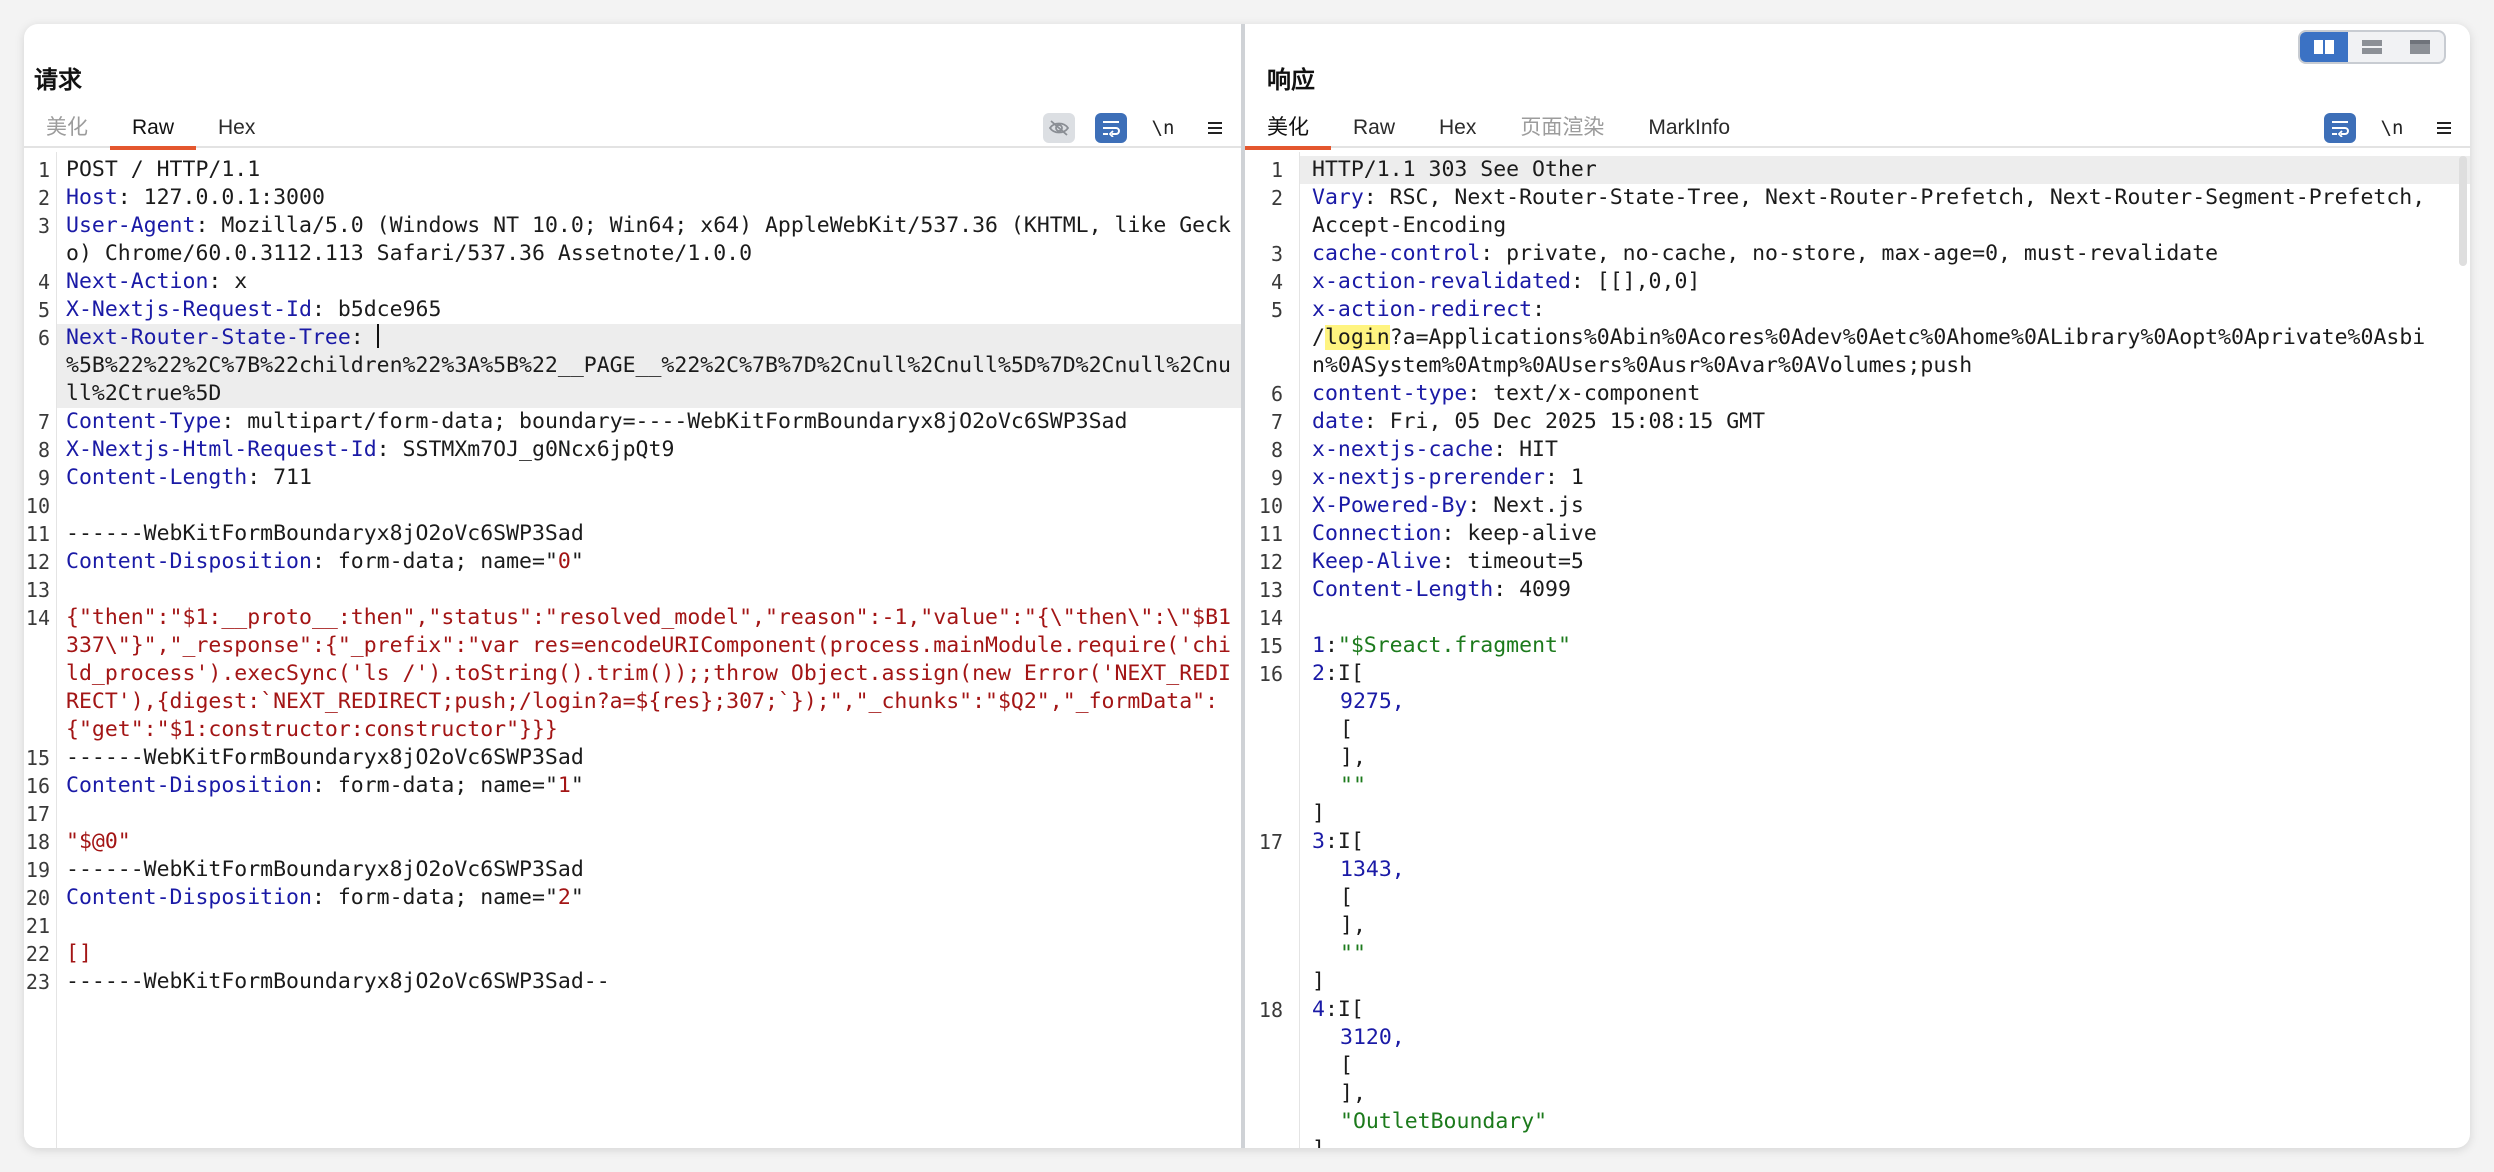 This screenshot has width=2494, height=1172. I want to click on string-value: "$Sreact.fragment", so click(1454, 645).